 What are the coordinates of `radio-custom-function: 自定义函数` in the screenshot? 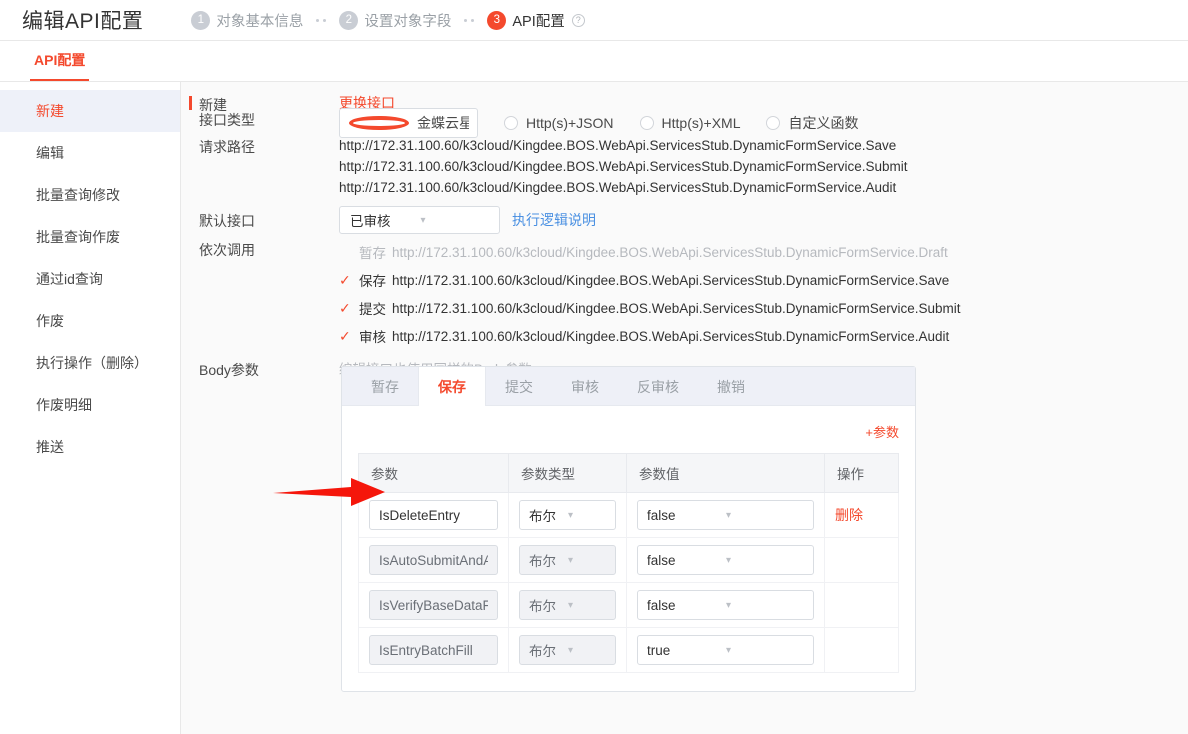 It's located at (812, 123).